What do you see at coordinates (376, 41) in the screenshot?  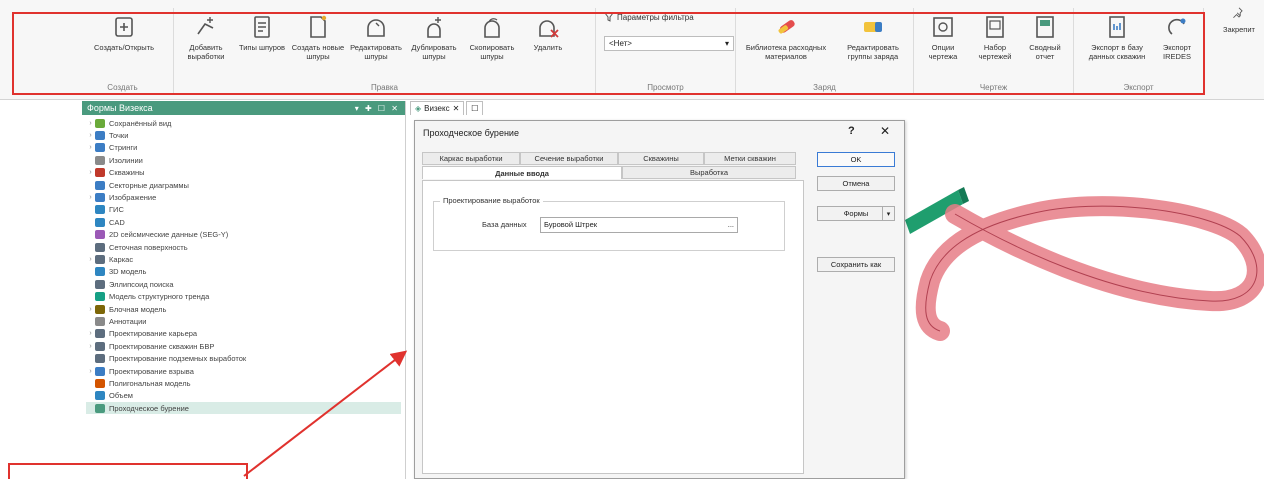 I see `edit-holes-button: Редактировать шпуры` at bounding box center [376, 41].